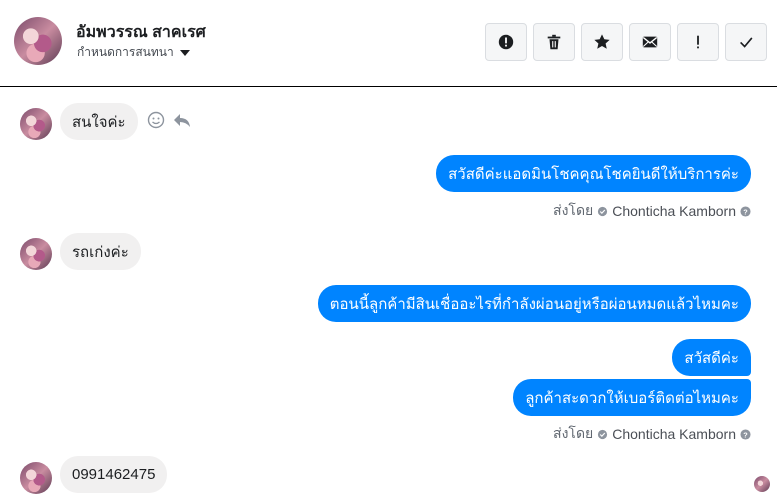  What do you see at coordinates (762, 484) in the screenshot?
I see `seen-avatar` at bounding box center [762, 484].